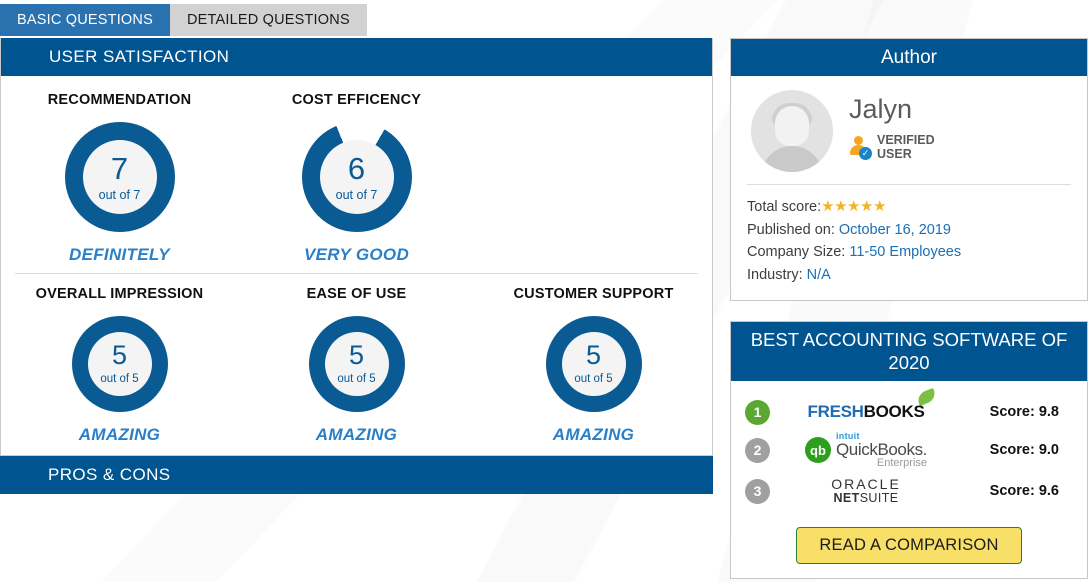 This screenshot has width=1090, height=582. I want to click on freshbooks-logo-icon: FRESHBOOKS, so click(866, 405).